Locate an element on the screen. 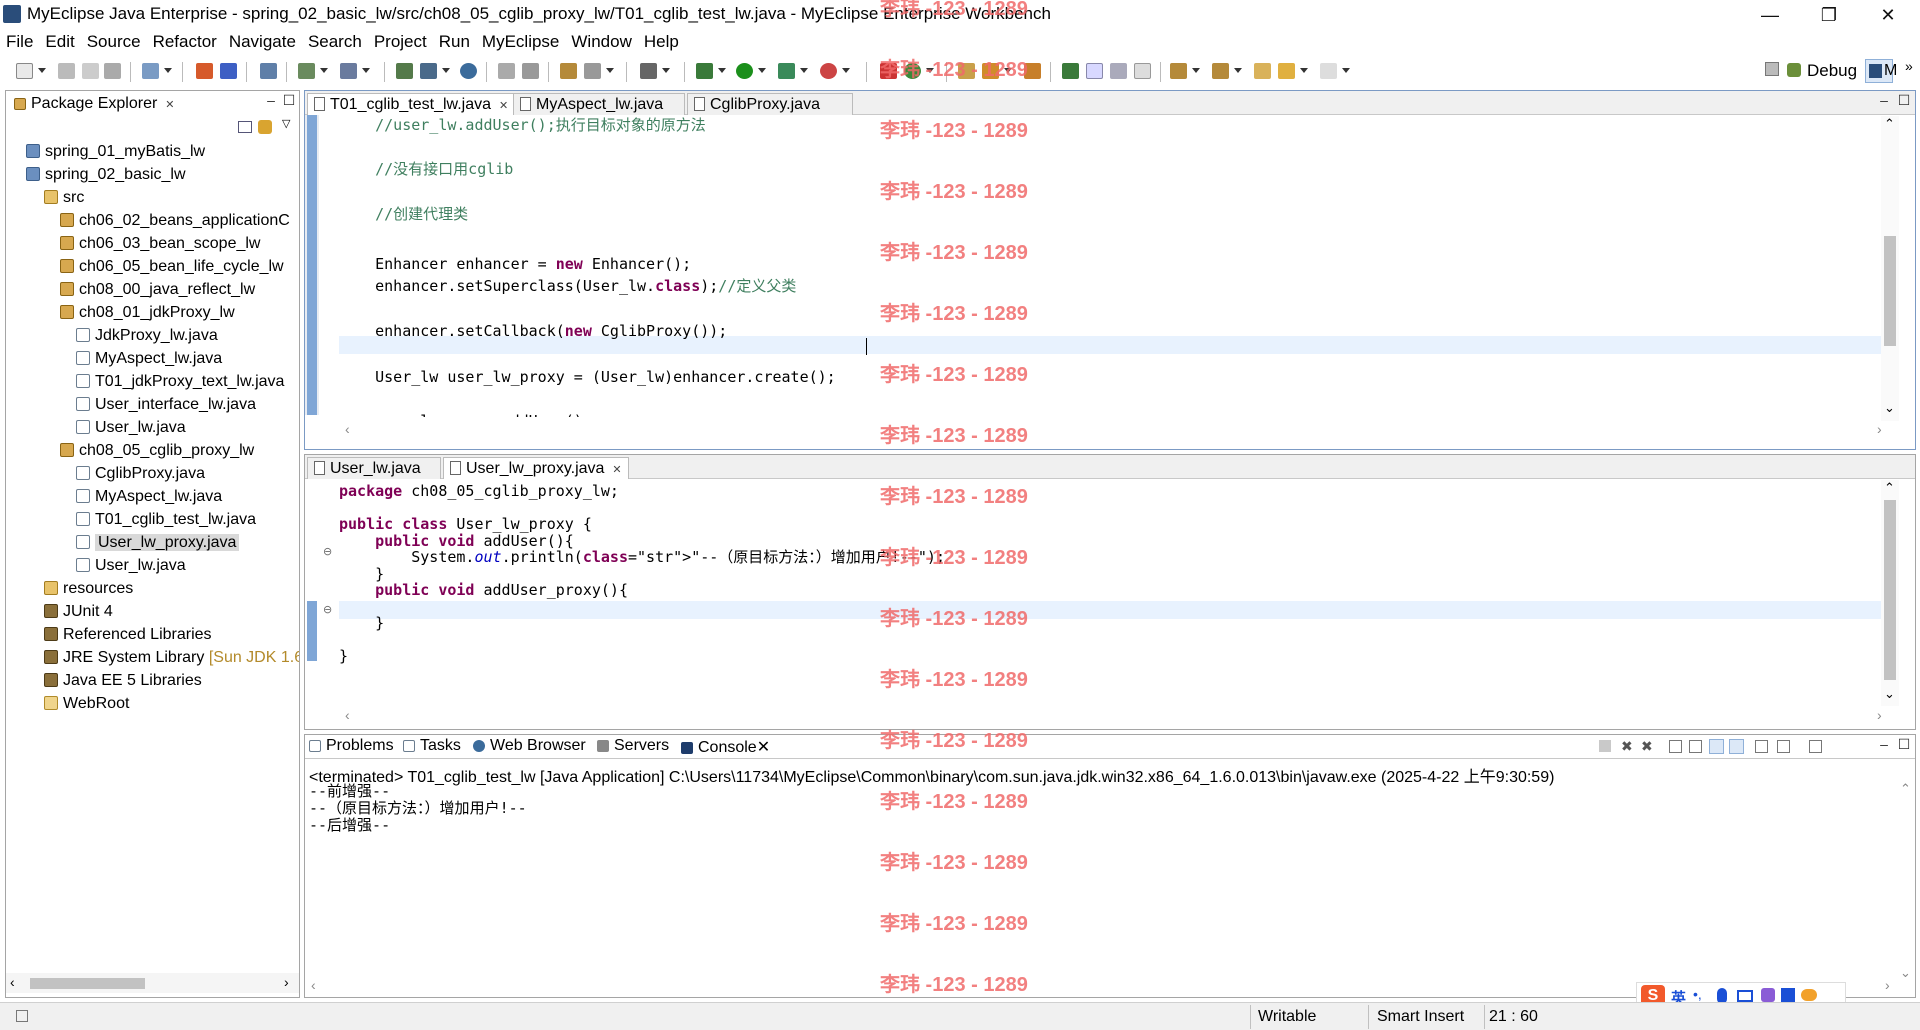 The height and width of the screenshot is (1030, 1920). tab-cglibproxy: CglibProxy.java is located at coordinates (770, 104).